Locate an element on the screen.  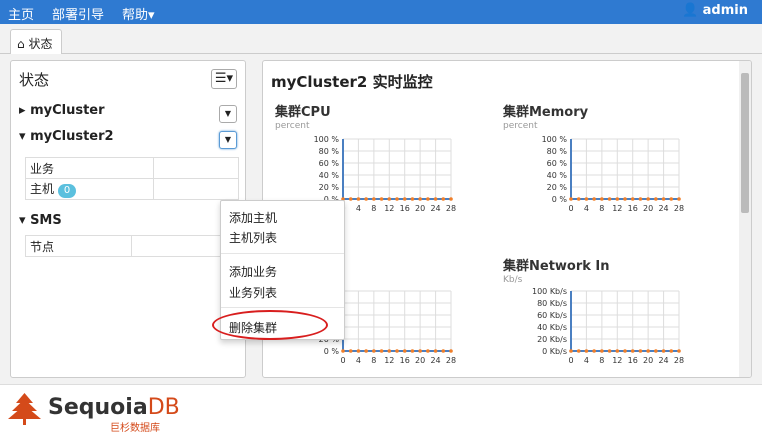
y-tick-label: 100 % is located at coordinates (327, 139).